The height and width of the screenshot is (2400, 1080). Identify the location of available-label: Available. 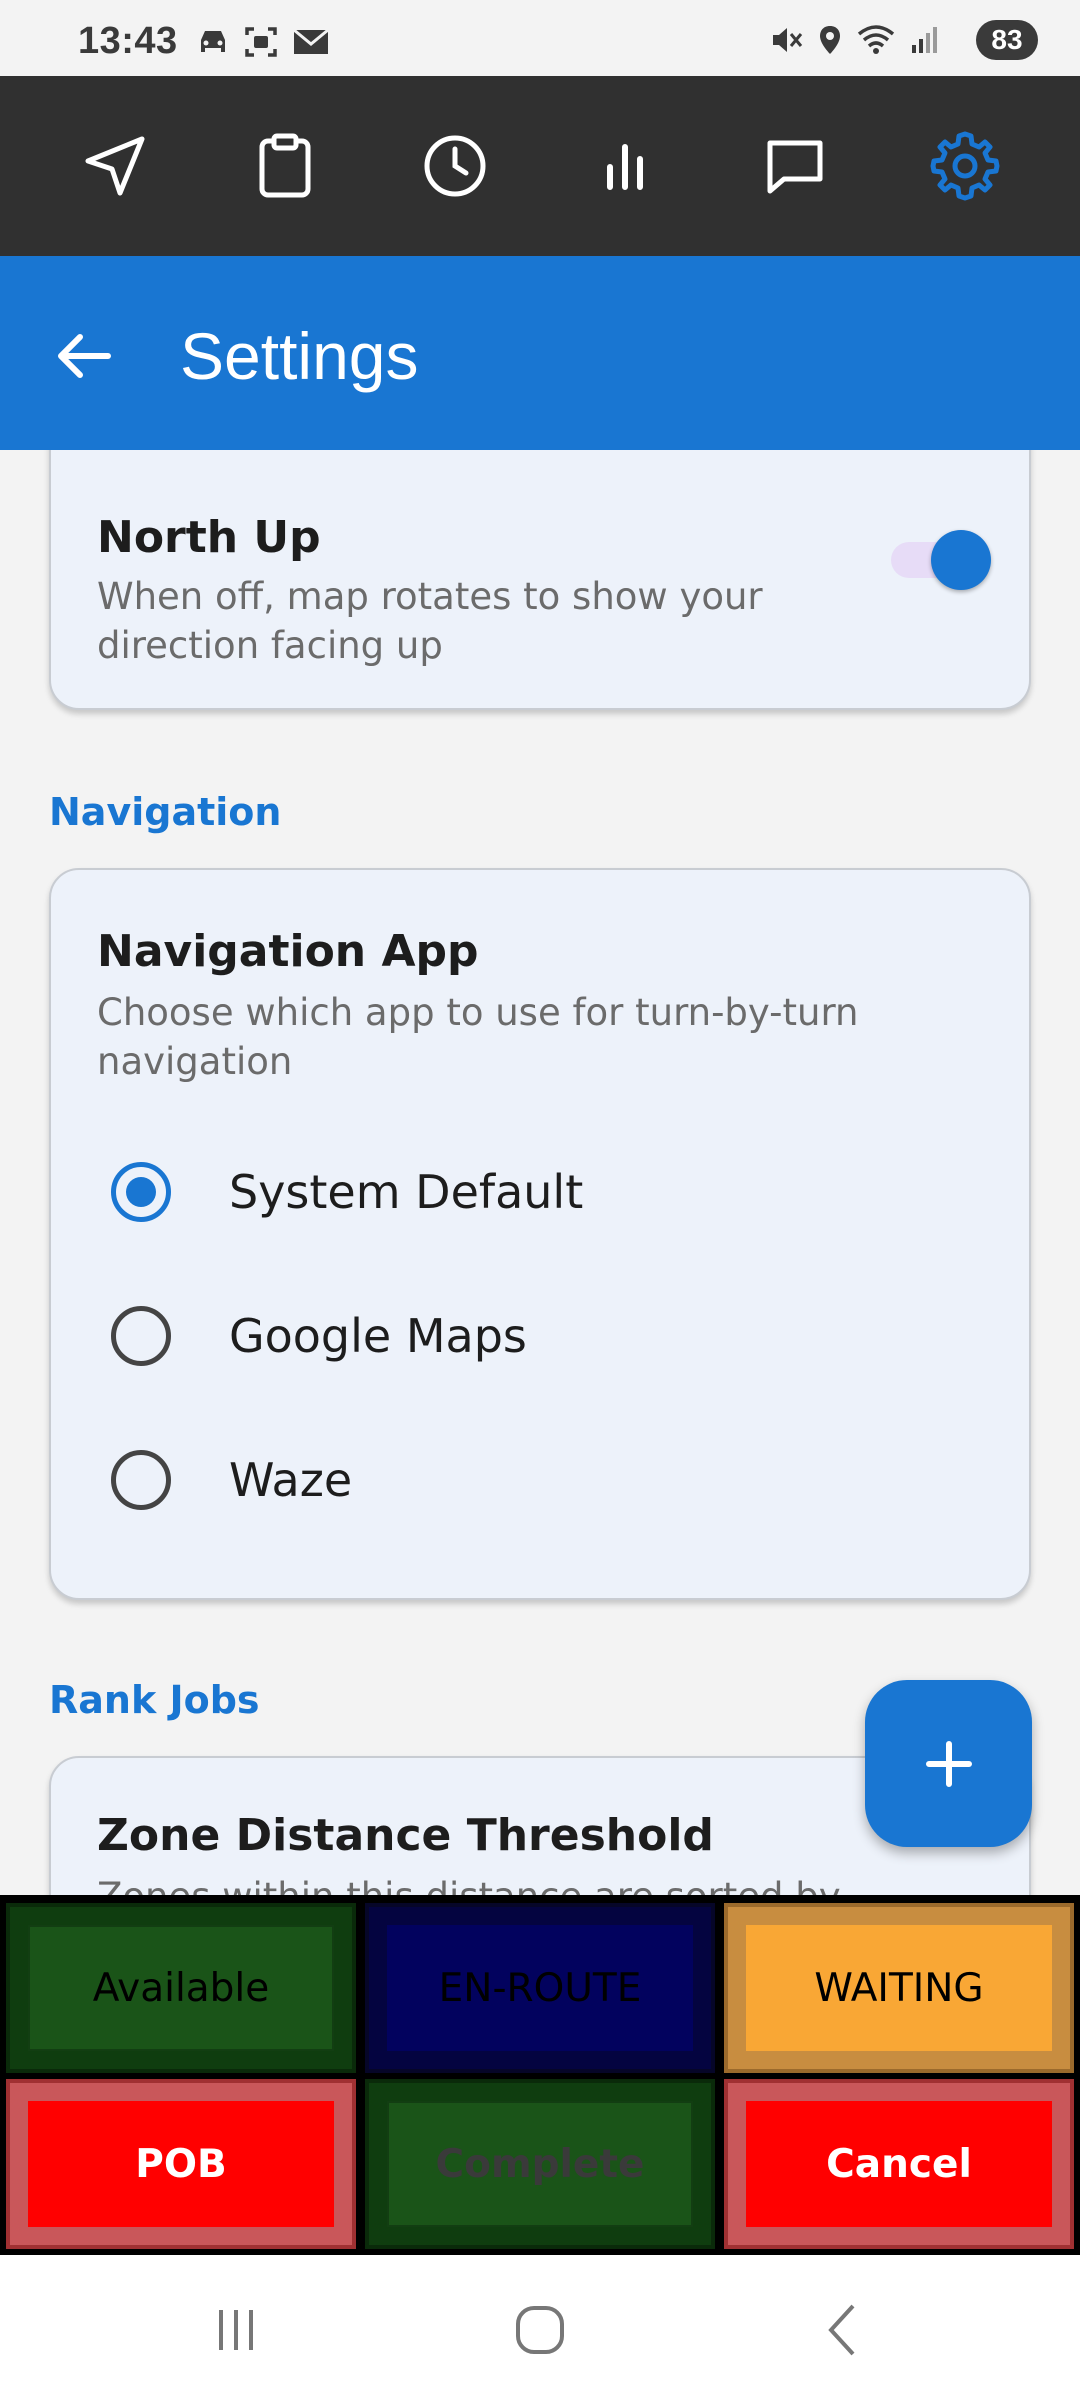
(181, 1988).